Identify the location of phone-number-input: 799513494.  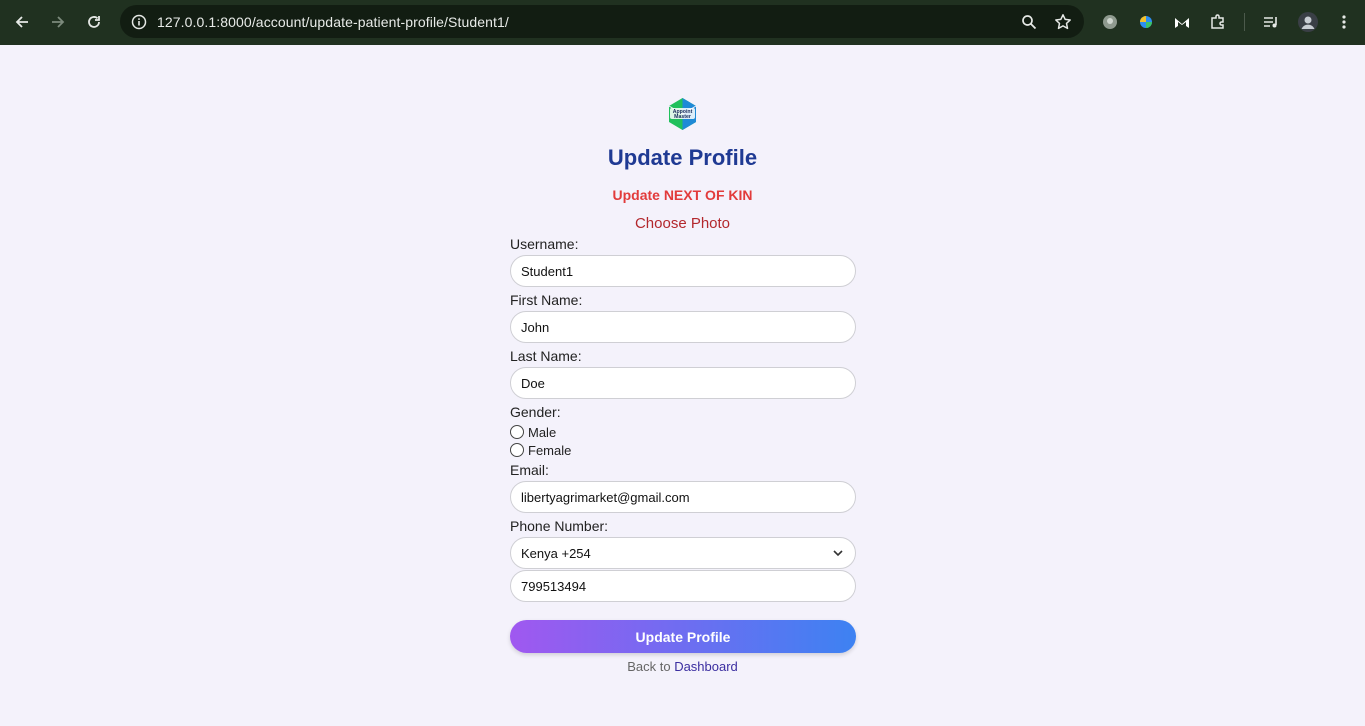
(683, 586).